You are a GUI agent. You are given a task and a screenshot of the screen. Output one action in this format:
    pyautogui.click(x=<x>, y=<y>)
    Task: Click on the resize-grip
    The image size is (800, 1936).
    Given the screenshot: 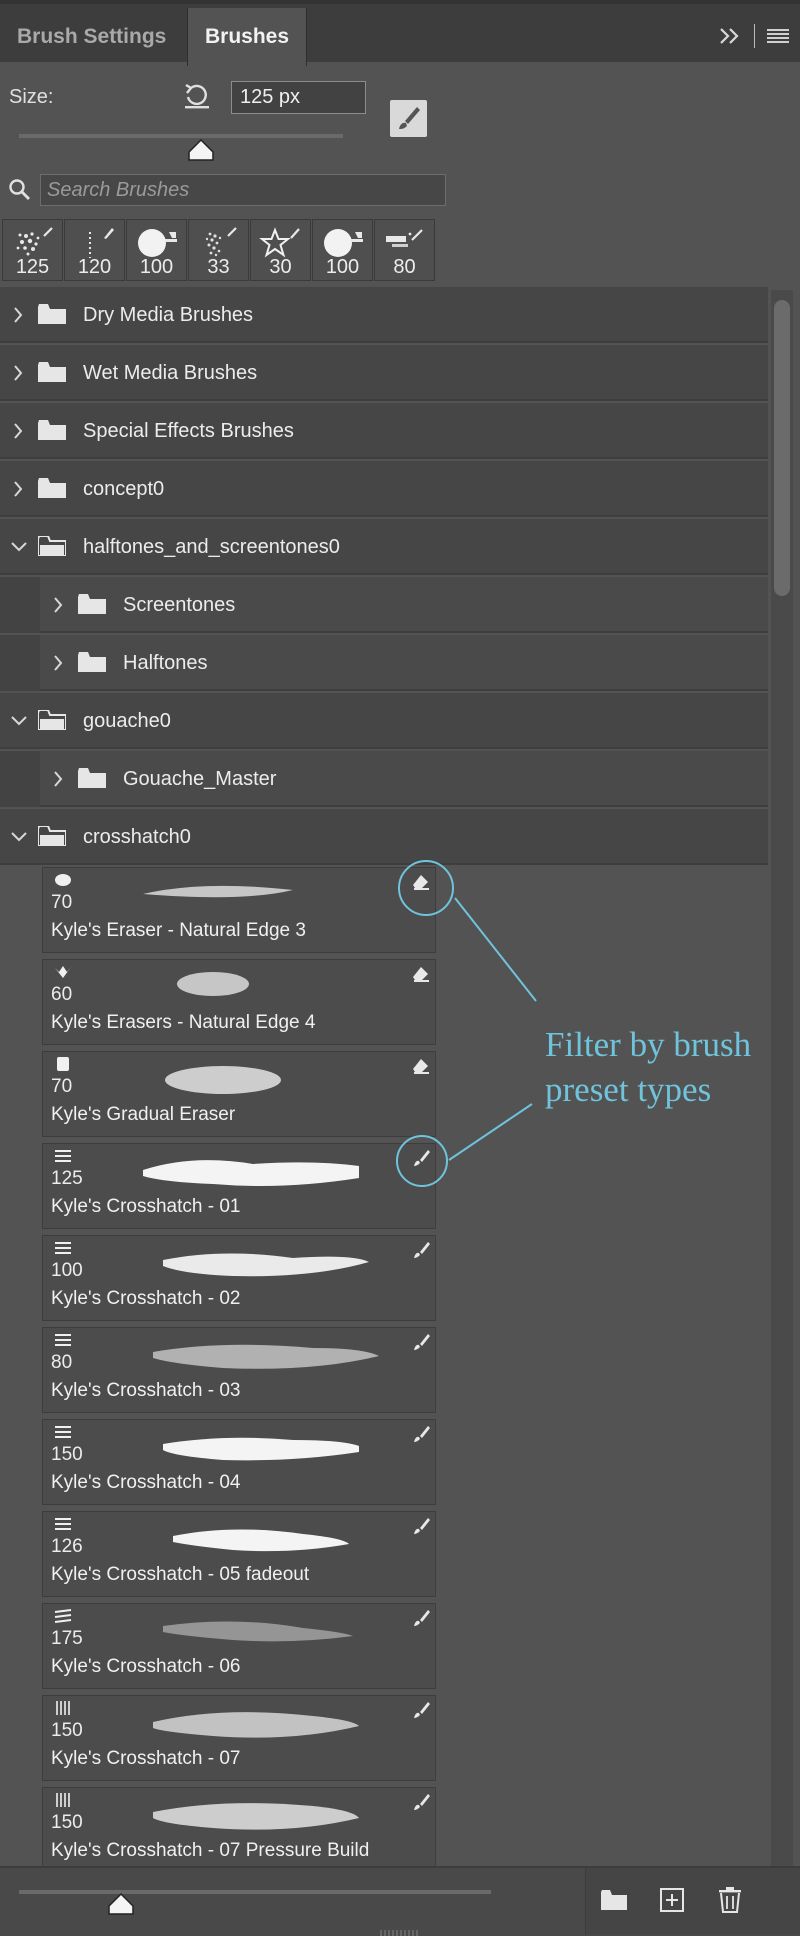 What is the action you would take?
    pyautogui.click(x=400, y=1933)
    